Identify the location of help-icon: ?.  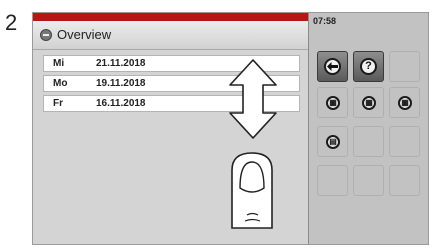
(368, 66).